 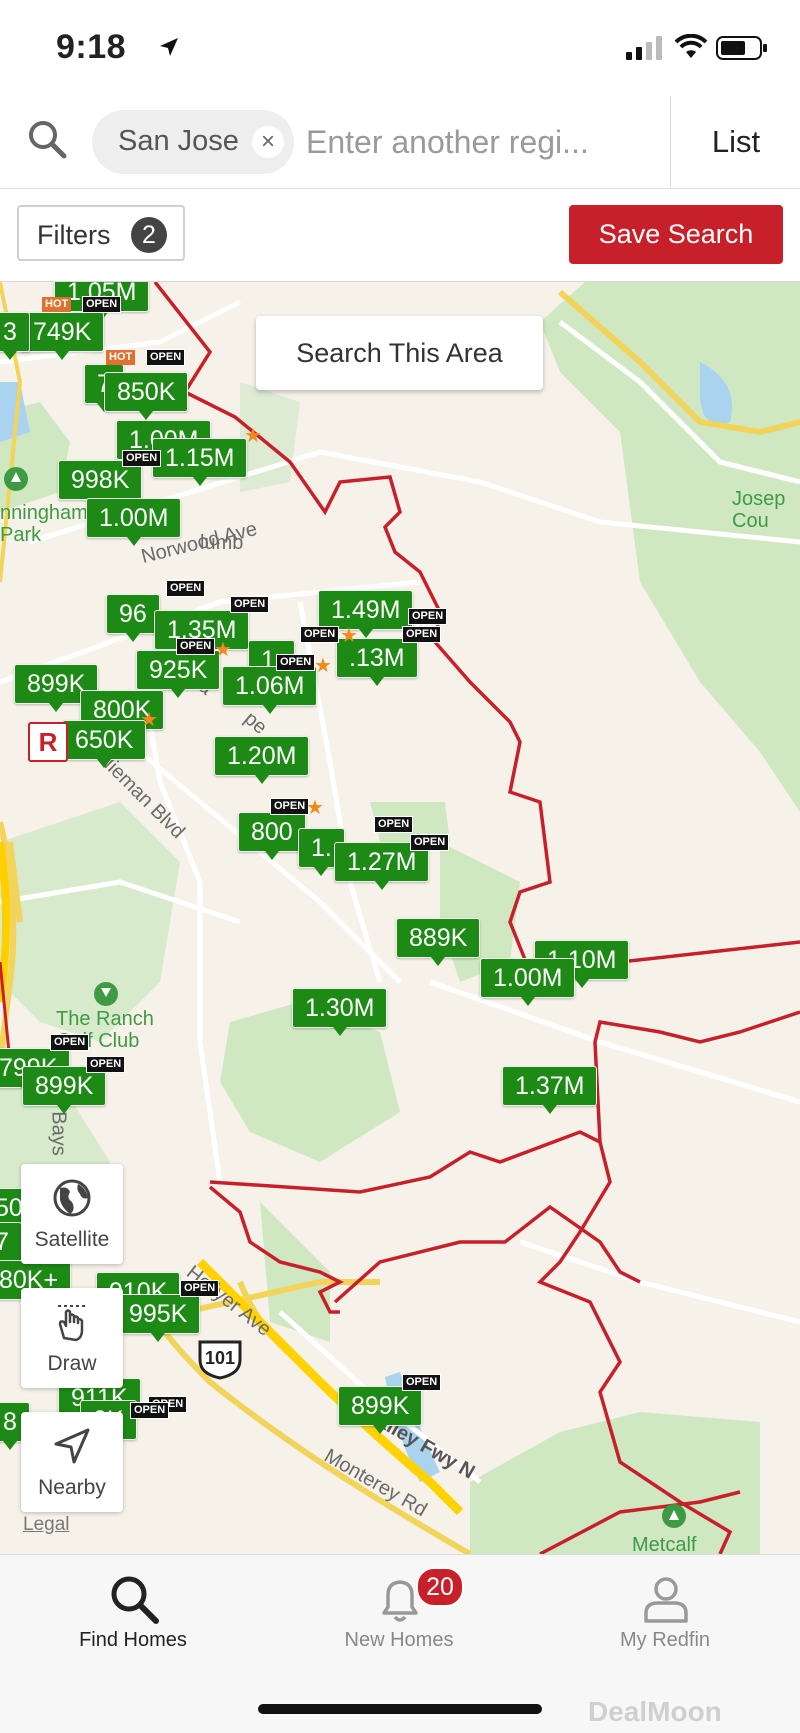 What do you see at coordinates (670, 142) in the screenshot?
I see `divider` at bounding box center [670, 142].